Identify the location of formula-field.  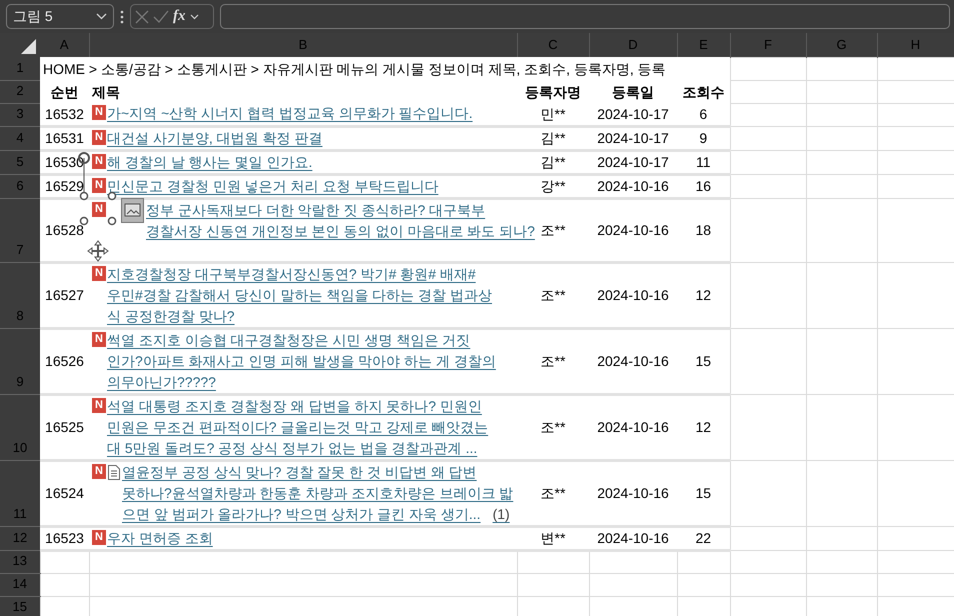
(585, 16).